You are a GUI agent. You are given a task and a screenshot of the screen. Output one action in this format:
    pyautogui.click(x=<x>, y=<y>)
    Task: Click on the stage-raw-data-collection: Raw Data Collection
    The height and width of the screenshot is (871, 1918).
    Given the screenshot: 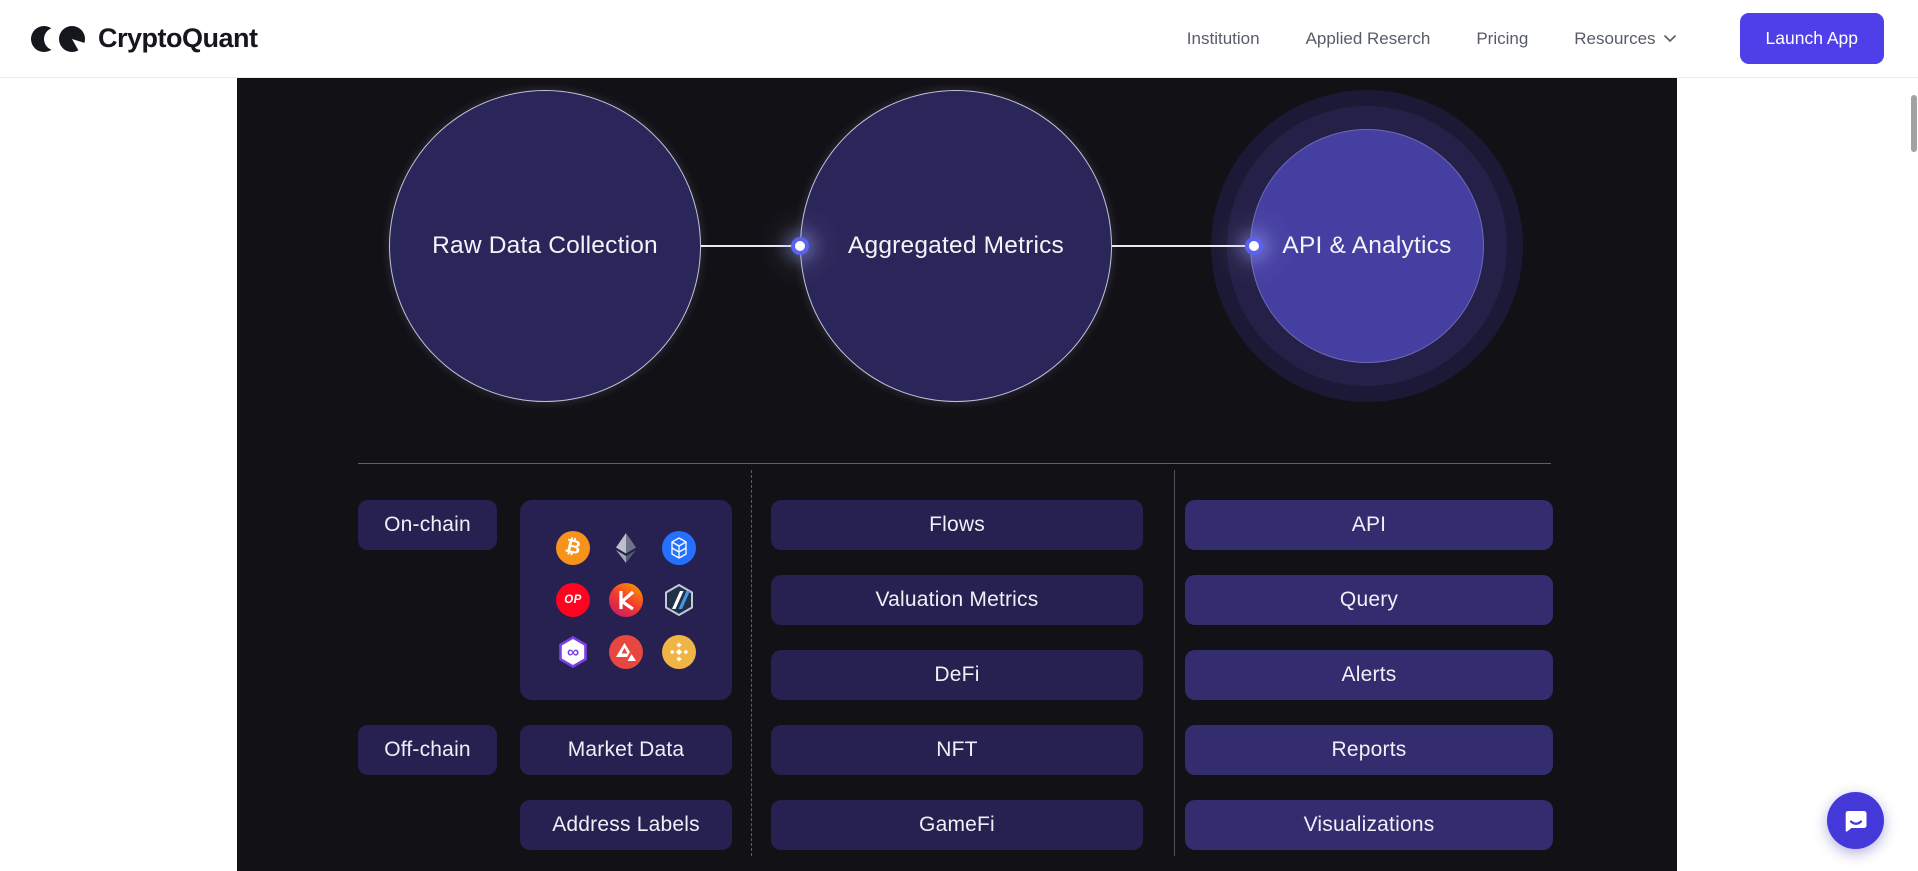 What is the action you would take?
    pyautogui.click(x=545, y=246)
    